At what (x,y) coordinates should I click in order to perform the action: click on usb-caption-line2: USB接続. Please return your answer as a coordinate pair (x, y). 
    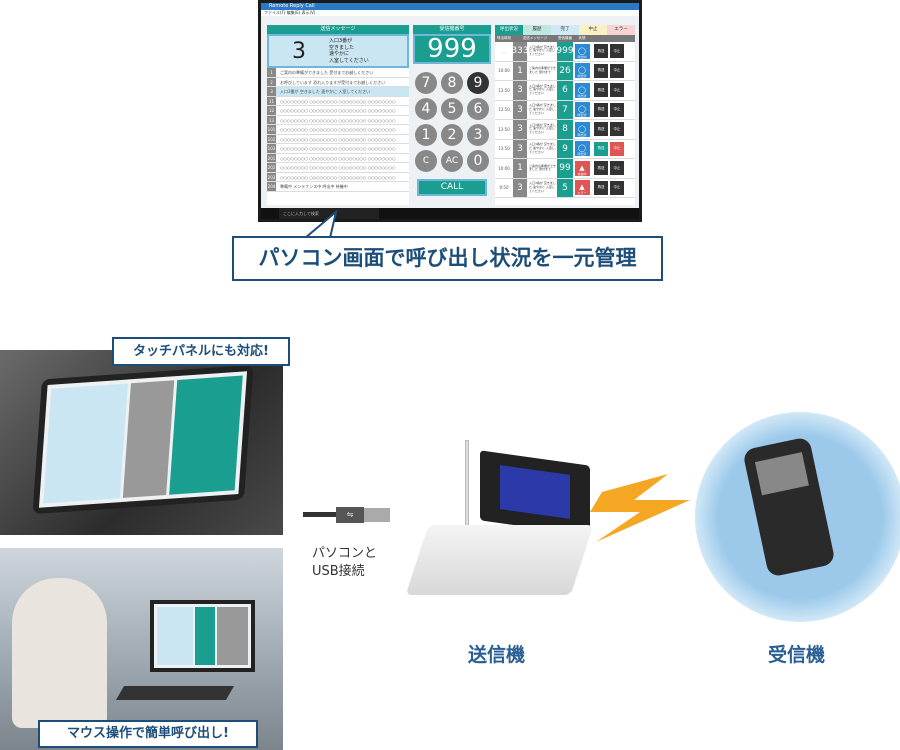
    Looking at the image, I should click on (338, 571).